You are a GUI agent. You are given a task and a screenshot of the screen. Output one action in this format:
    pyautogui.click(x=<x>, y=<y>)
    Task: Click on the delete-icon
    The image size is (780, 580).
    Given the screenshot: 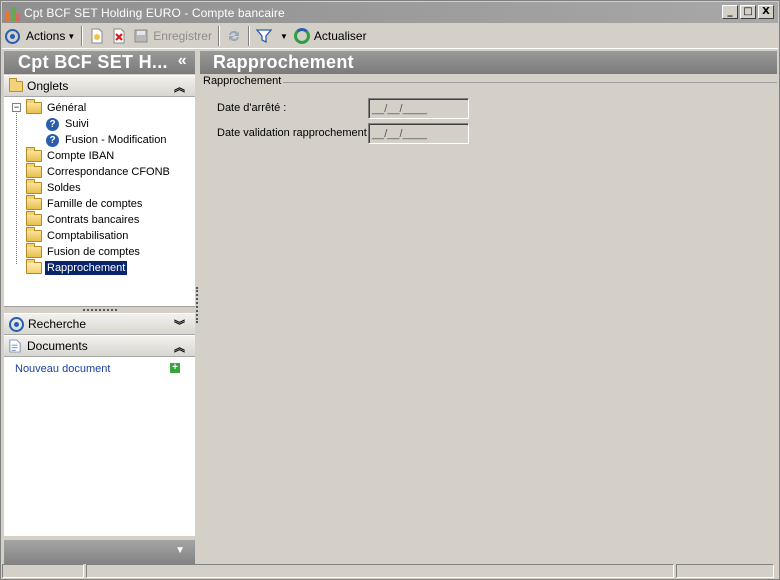 What is the action you would take?
    pyautogui.click(x=119, y=36)
    